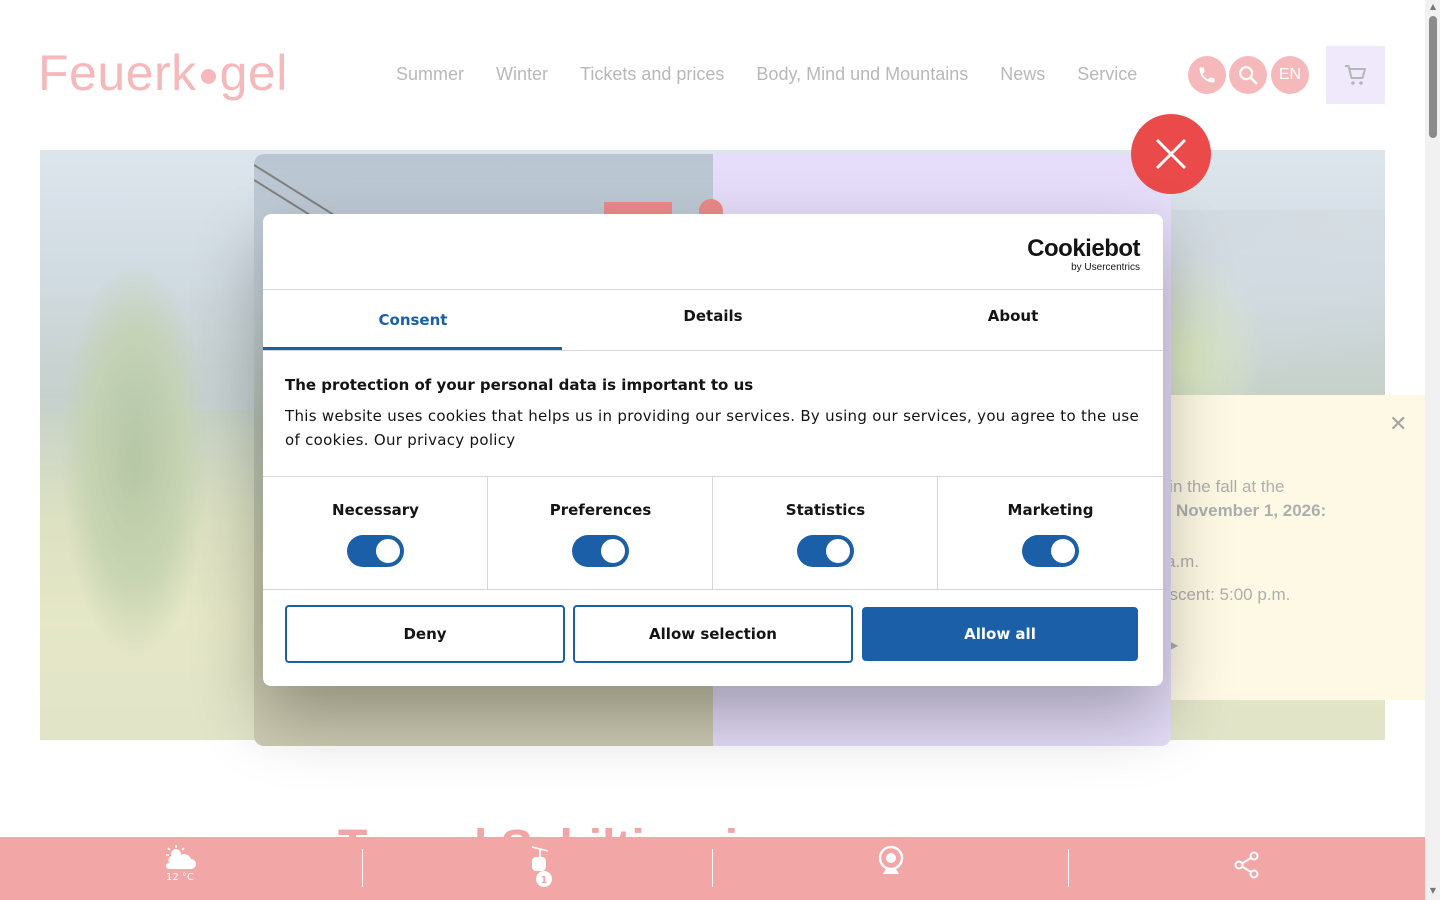 The width and height of the screenshot is (1440, 900). I want to click on cookiebot-brand-sub: by Usercentrics, so click(1105, 267).